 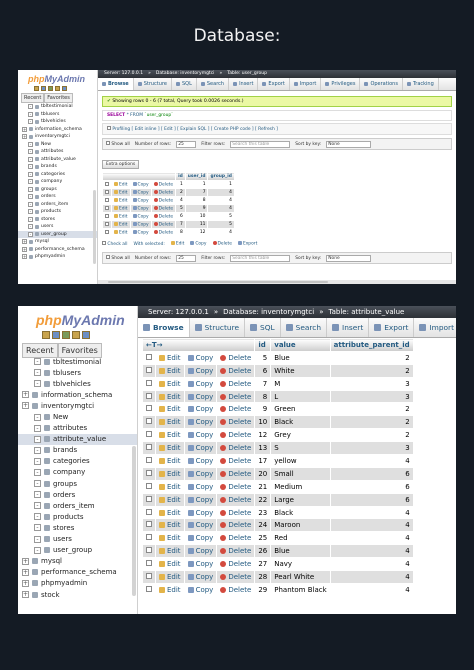 I want to click on column-header-value: value, so click(x=300, y=345).